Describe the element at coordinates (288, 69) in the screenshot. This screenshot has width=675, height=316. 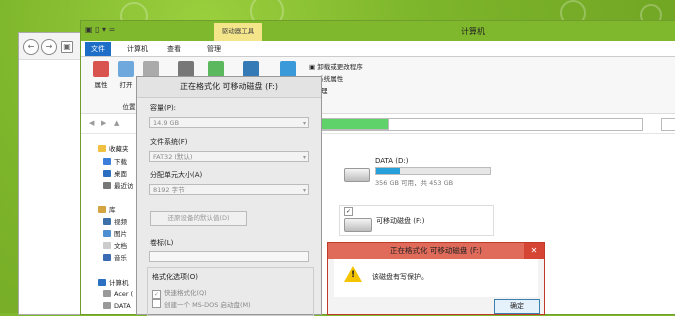
I see `settings-icon` at that location.